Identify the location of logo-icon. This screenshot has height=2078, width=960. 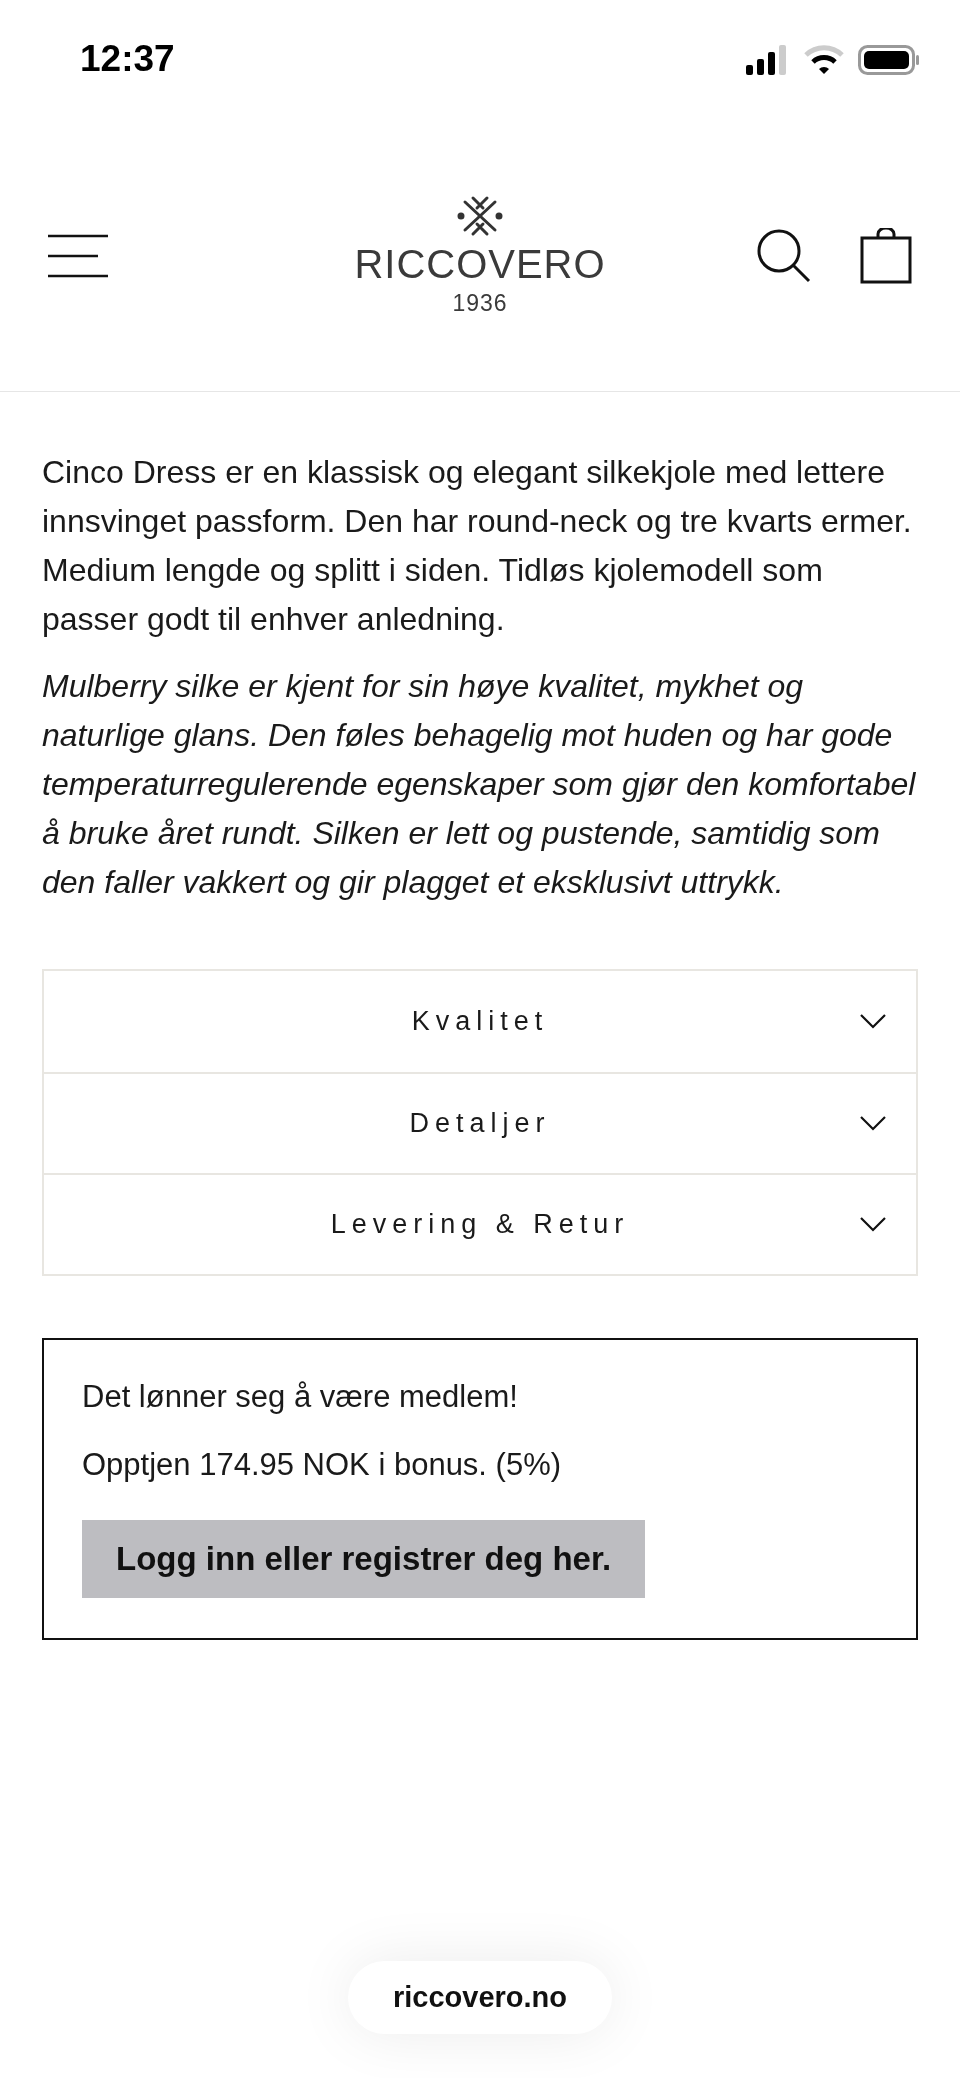
(480, 216).